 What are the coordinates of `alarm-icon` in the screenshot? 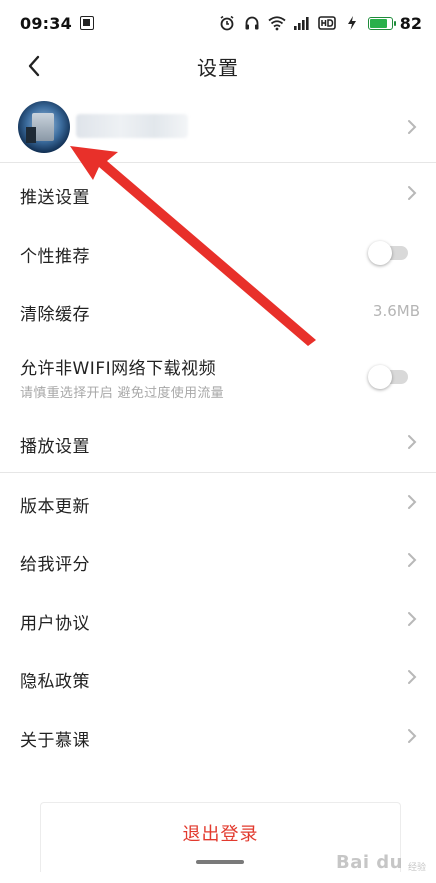 It's located at (227, 23).